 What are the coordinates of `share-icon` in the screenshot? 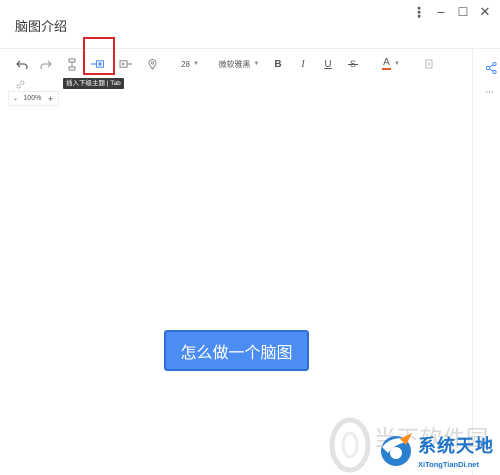 It's located at (491, 68).